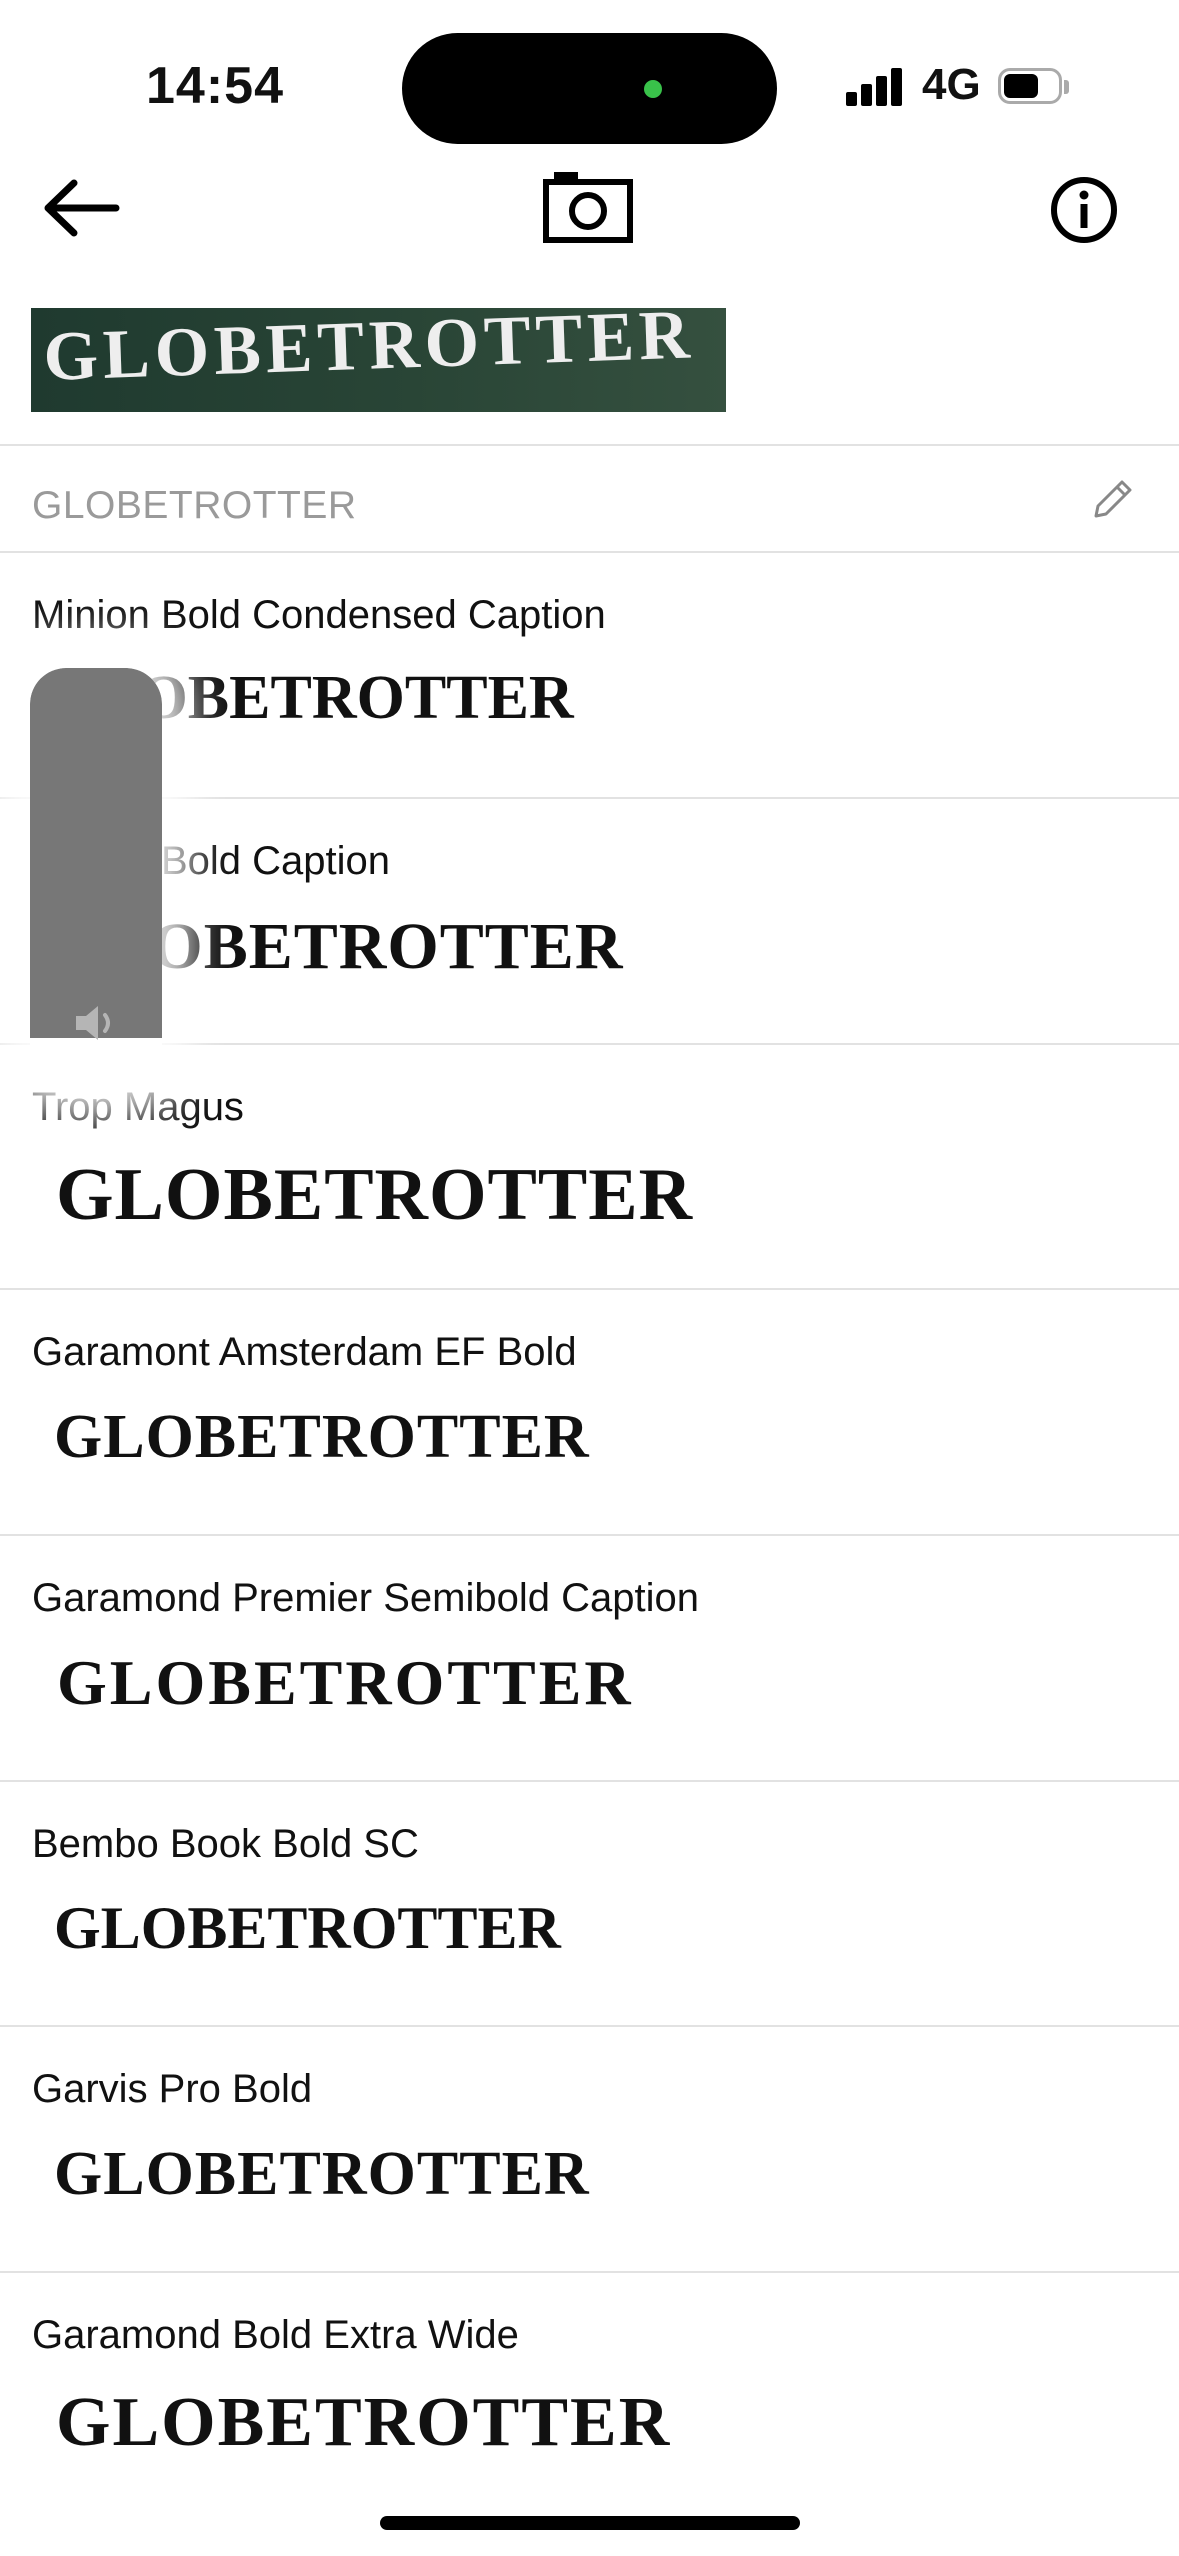 The height and width of the screenshot is (2556, 1179). What do you see at coordinates (80, 208) in the screenshot?
I see `arrow-left-icon` at bounding box center [80, 208].